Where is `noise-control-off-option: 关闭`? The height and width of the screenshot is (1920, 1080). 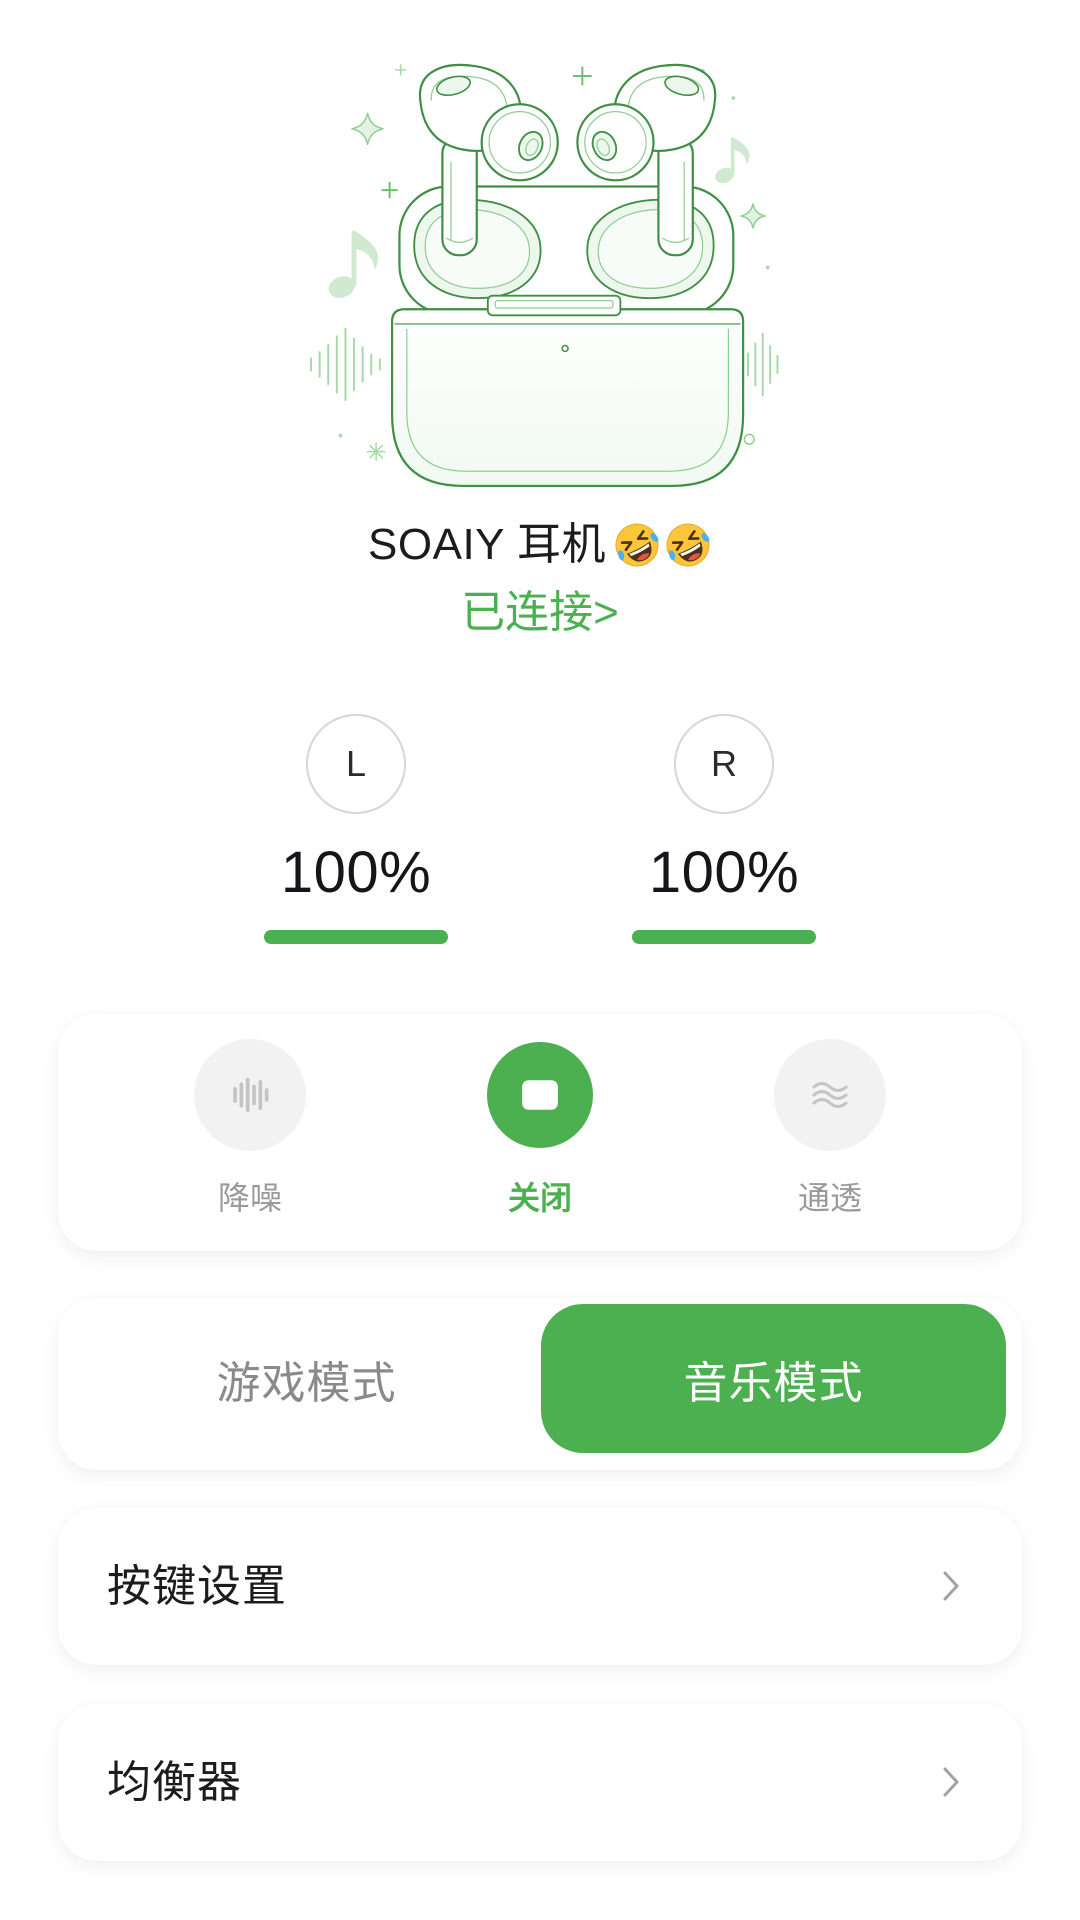
noise-control-off-option: 关闭 is located at coordinates (540, 1134).